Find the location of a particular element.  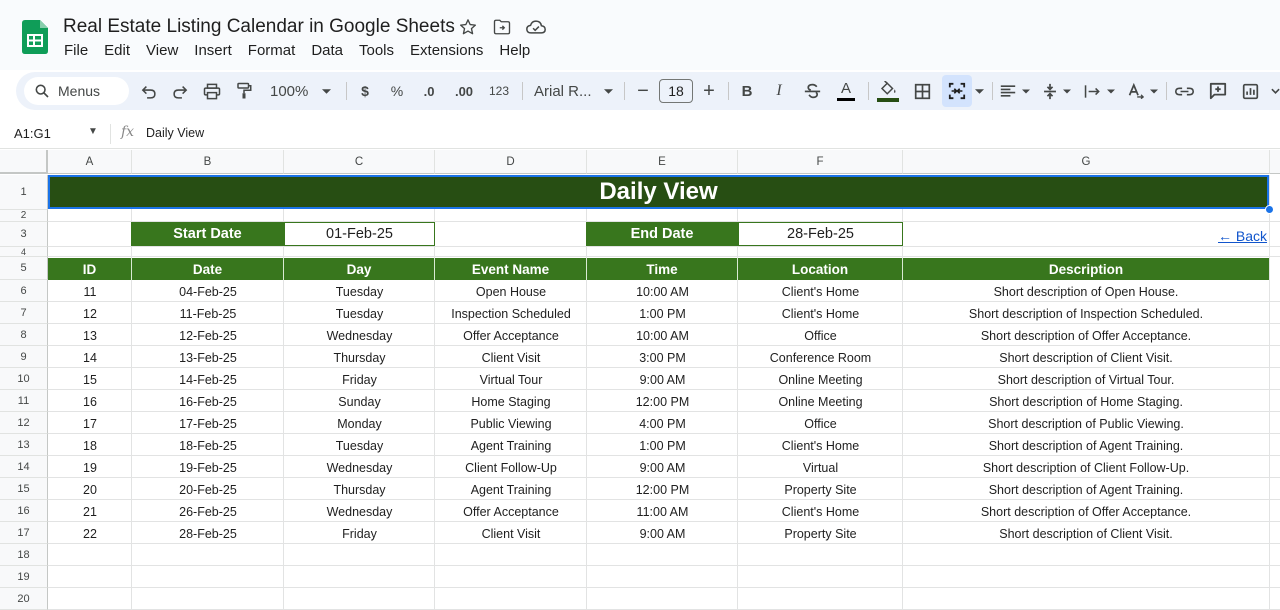

fill-color-icon is located at coordinates (888, 91).